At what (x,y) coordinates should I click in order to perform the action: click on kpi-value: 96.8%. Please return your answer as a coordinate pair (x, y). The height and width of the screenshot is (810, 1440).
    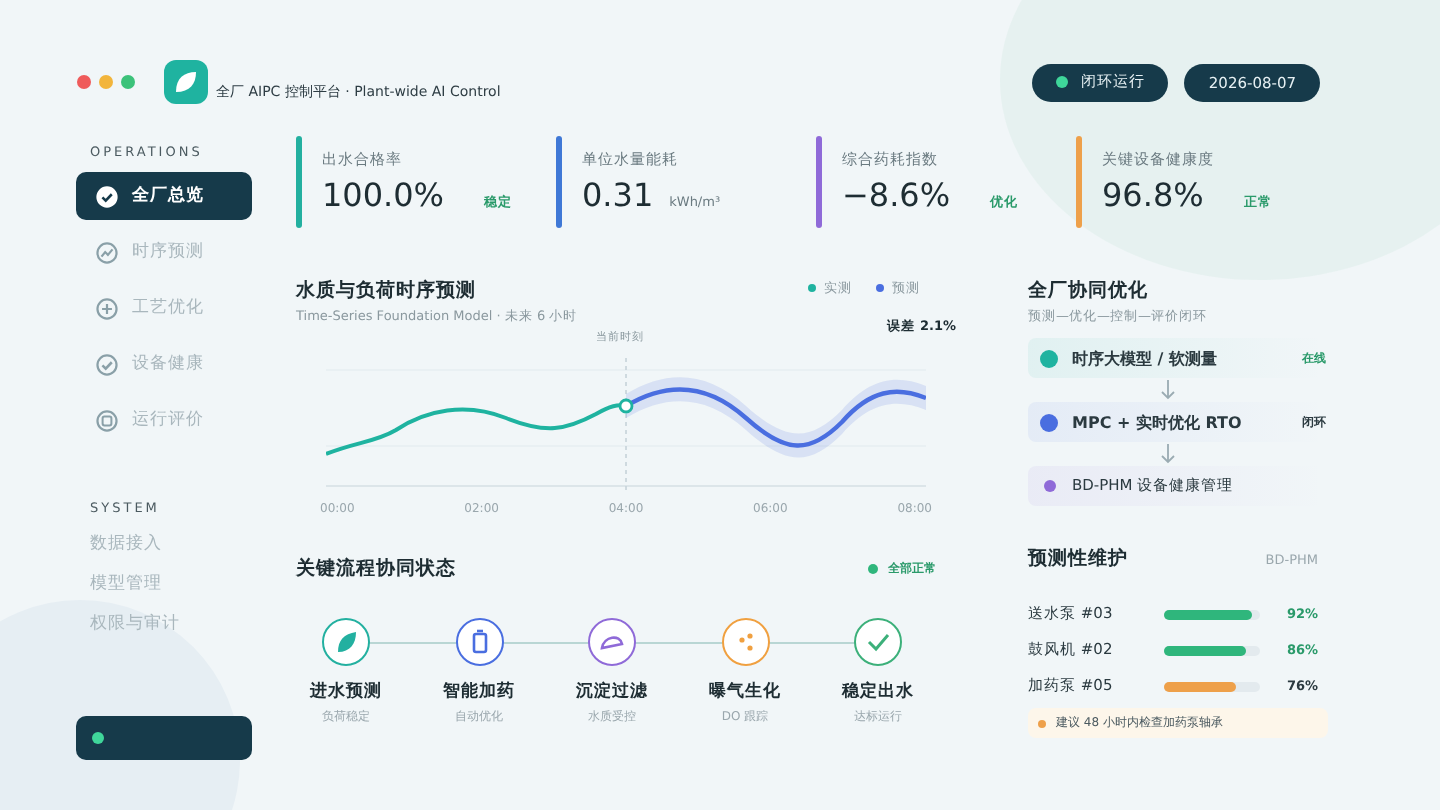
    Looking at the image, I should click on (1153, 195).